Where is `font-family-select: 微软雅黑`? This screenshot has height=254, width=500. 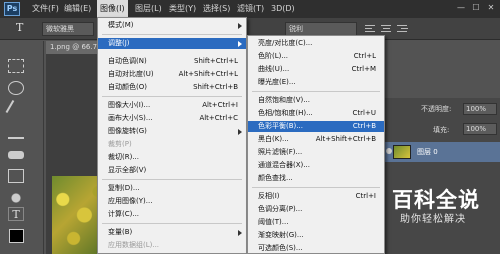
font-family-select: 微软雅黑 is located at coordinates (68, 29).